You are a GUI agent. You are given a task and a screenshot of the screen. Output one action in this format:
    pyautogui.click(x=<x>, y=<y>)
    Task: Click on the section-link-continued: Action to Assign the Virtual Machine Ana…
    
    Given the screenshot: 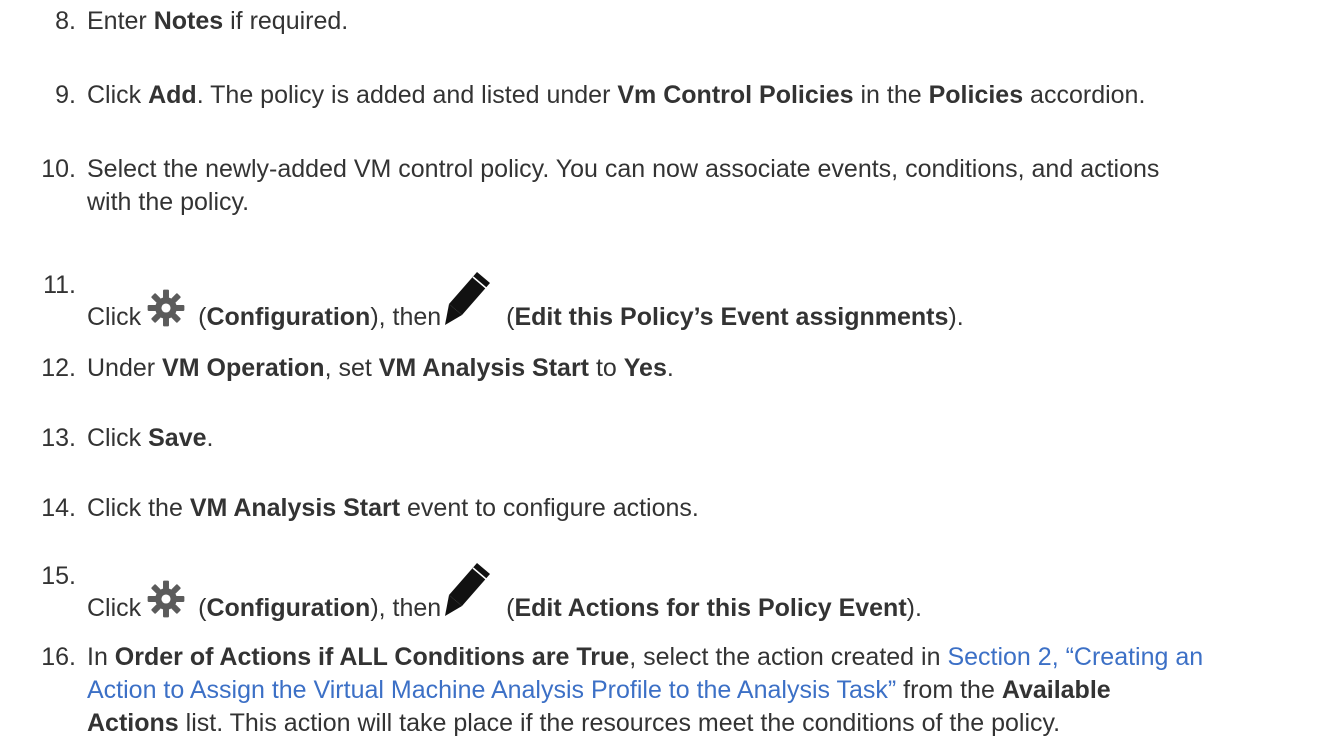 What is the action you would take?
    pyautogui.click(x=491, y=690)
    